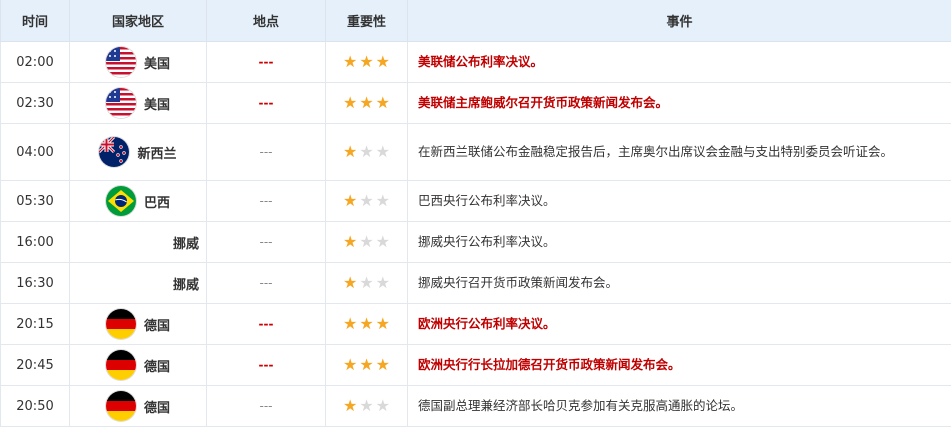 Image resolution: width=951 pixels, height=427 pixels. I want to click on event-time: 16:30, so click(35, 283).